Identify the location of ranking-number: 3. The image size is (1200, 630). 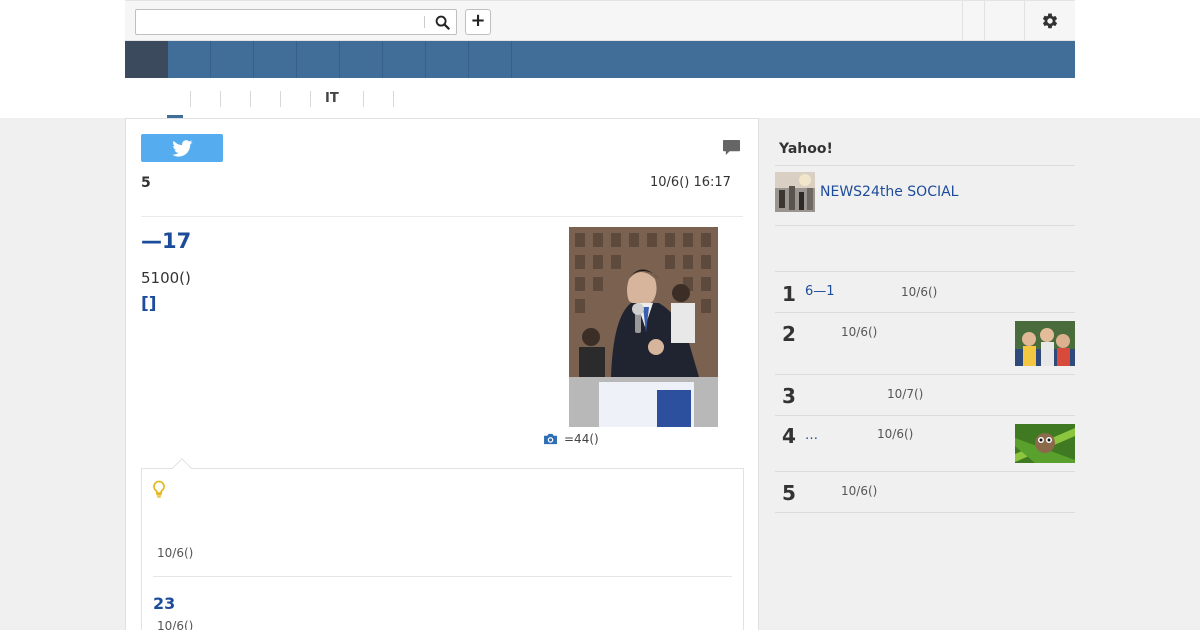
(789, 396).